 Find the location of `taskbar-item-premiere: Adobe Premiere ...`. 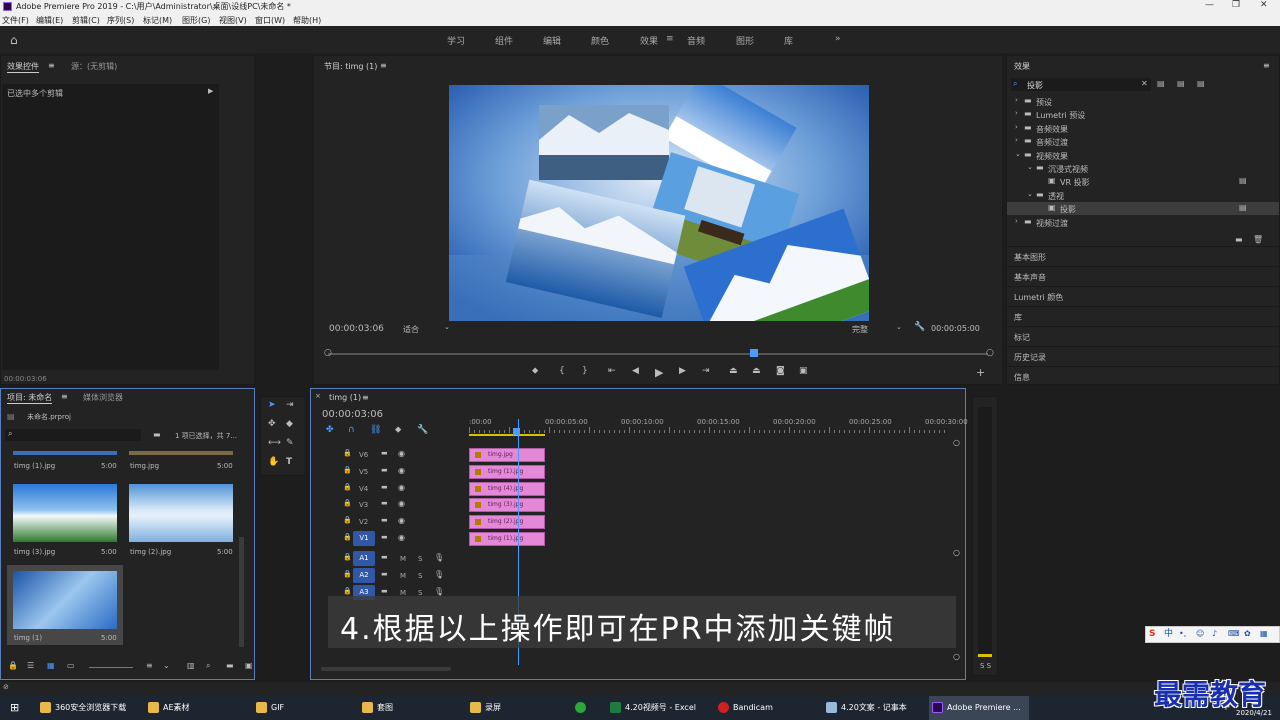

taskbar-item-premiere: Adobe Premiere ... is located at coordinates (979, 708).